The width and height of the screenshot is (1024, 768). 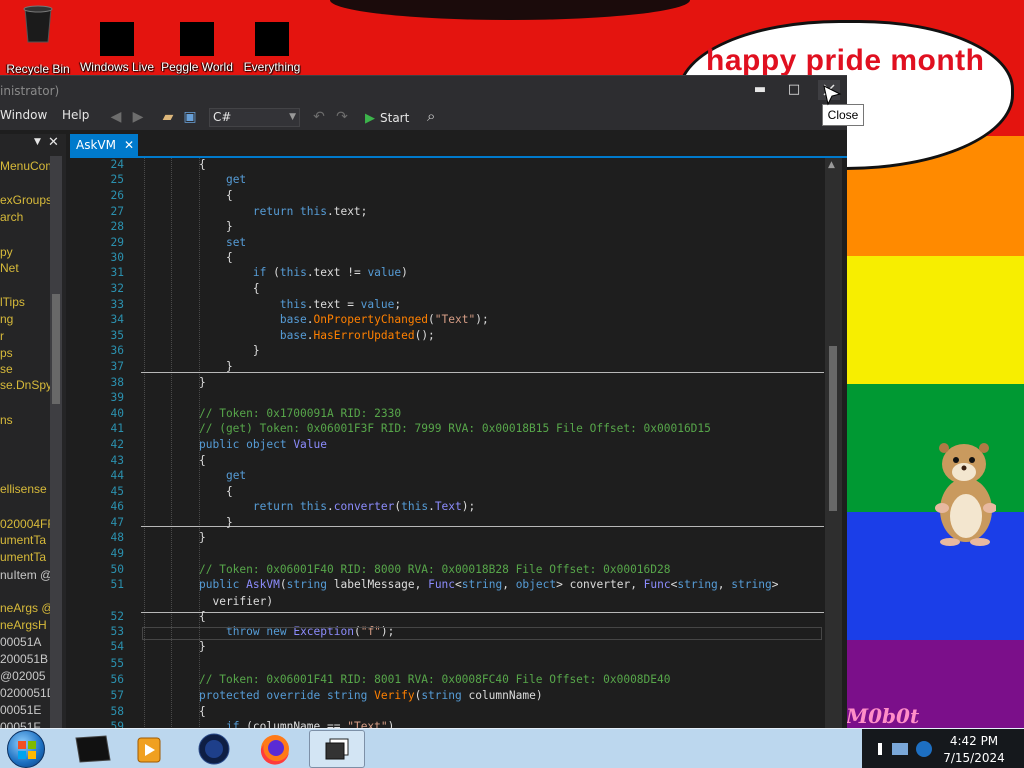 What do you see at coordinates (117, 569) in the screenshot?
I see `line-number: 50` at bounding box center [117, 569].